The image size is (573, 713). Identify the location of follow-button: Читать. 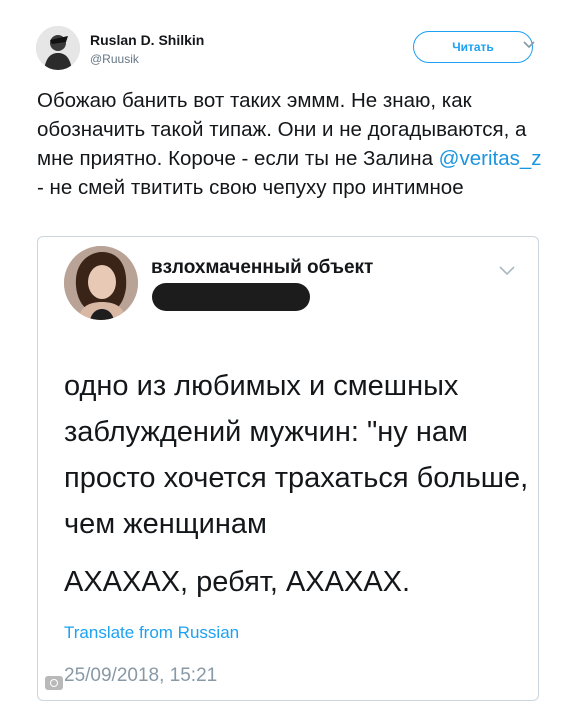
(473, 47).